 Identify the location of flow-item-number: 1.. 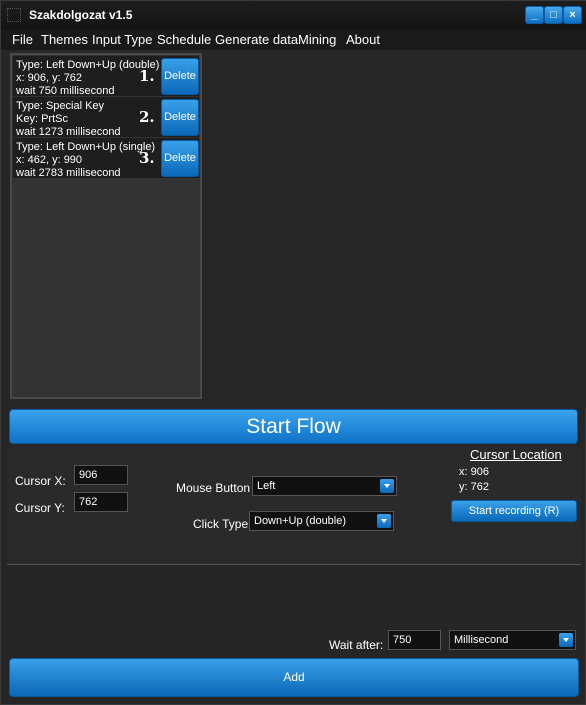
(147, 76).